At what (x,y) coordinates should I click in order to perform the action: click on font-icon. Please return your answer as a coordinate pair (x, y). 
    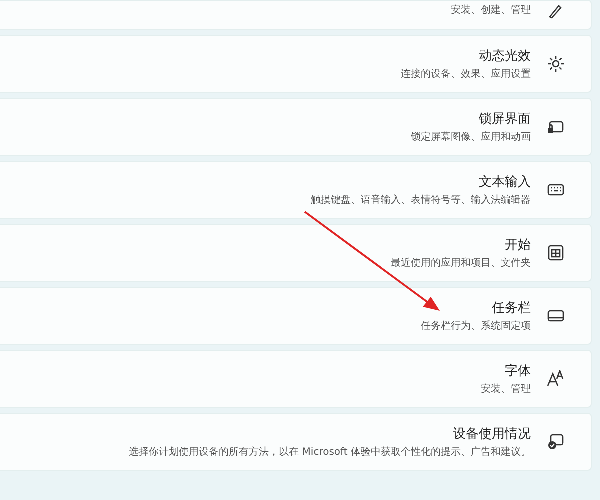
    Looking at the image, I should click on (556, 379).